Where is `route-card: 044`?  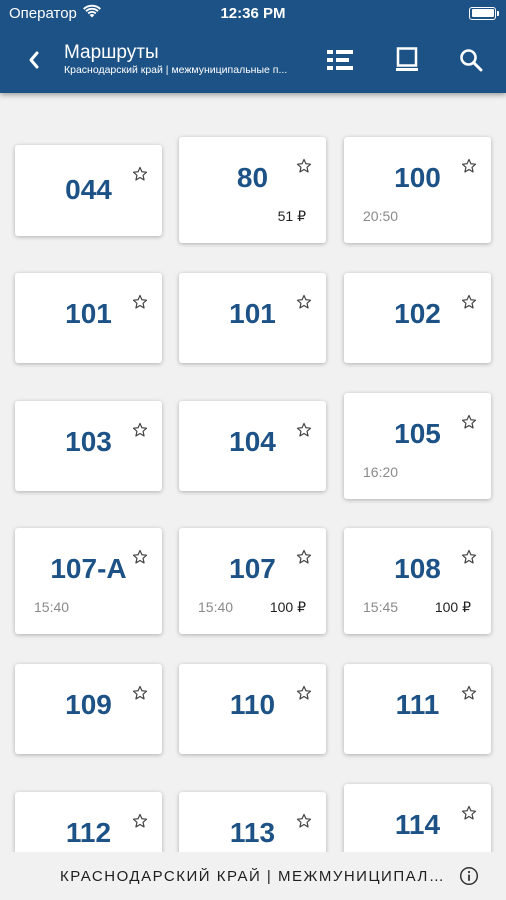 route-card: 044 is located at coordinates (88, 190).